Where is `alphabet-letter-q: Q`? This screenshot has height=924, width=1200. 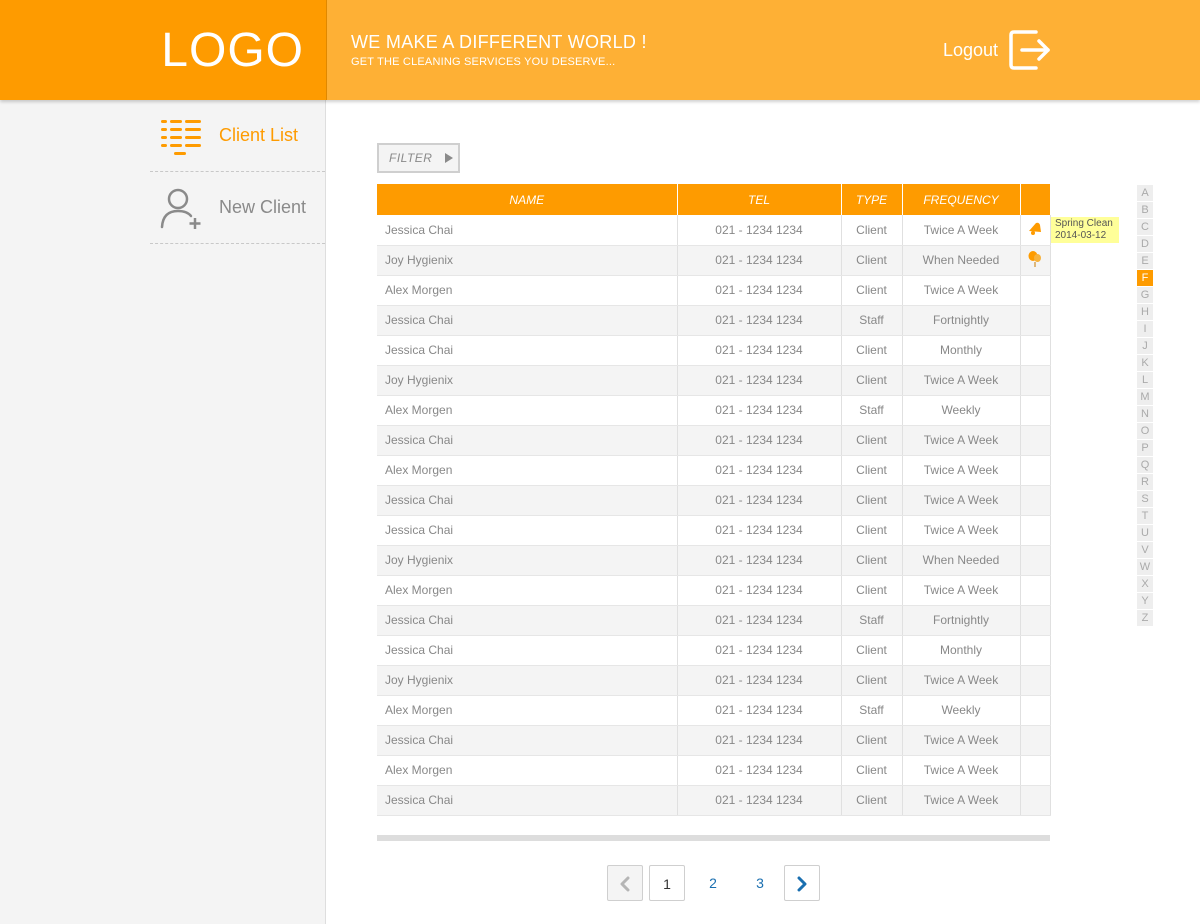 alphabet-letter-q: Q is located at coordinates (1145, 465).